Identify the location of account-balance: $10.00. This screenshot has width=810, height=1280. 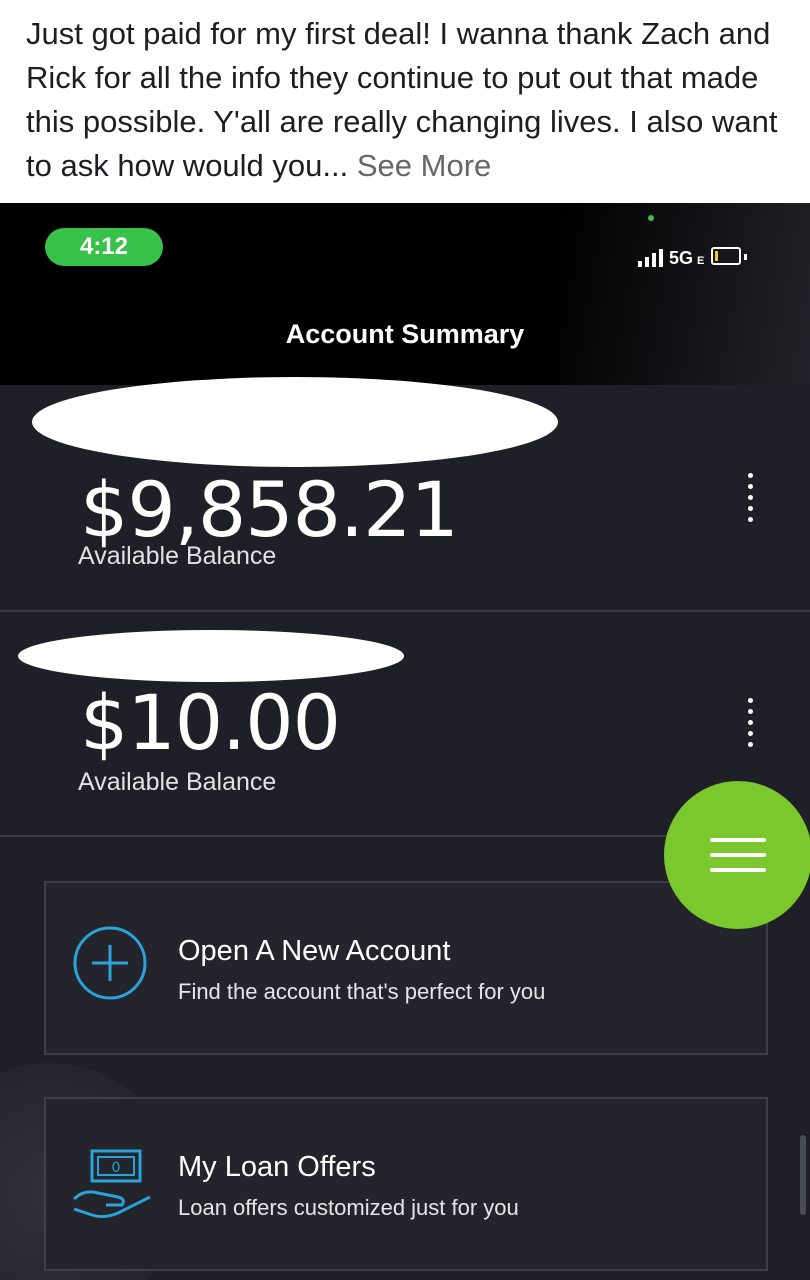
(210, 722).